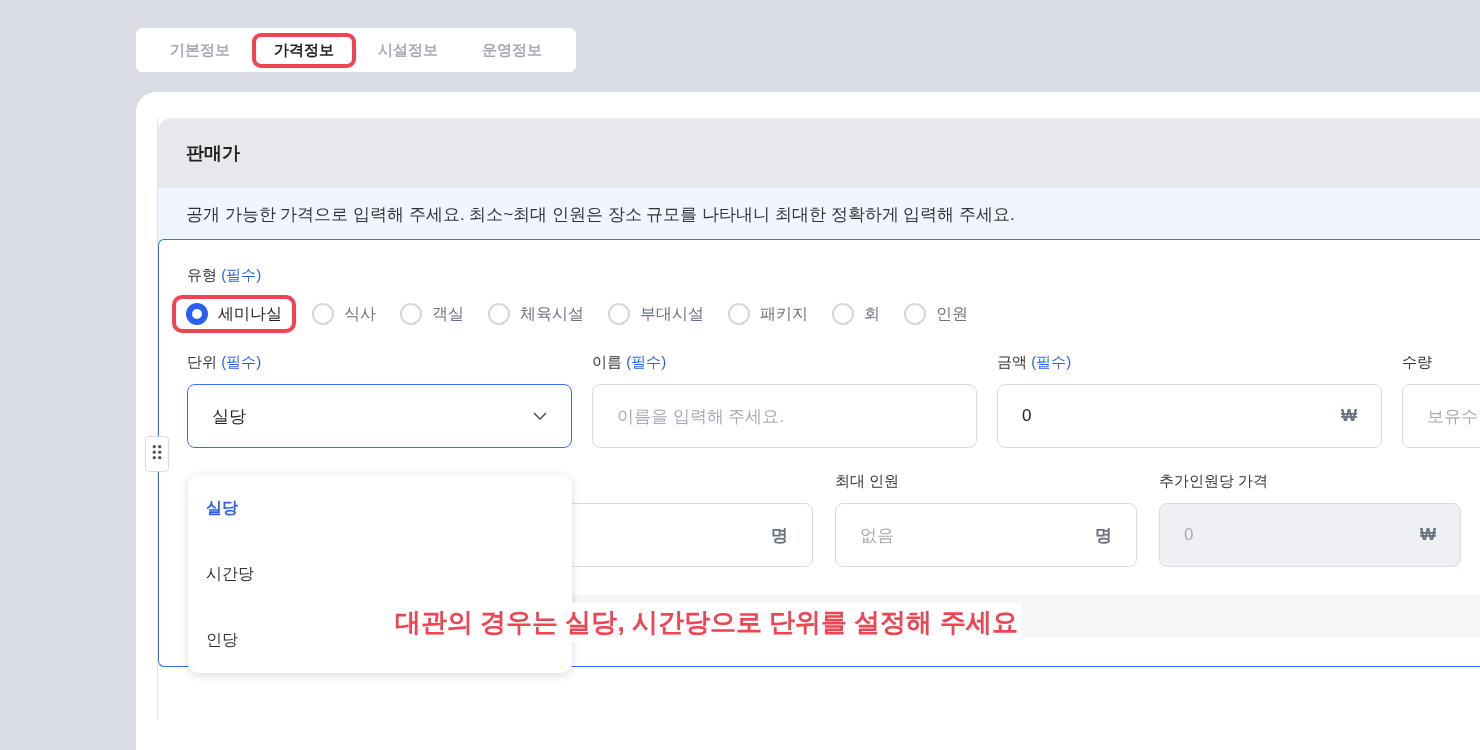 This screenshot has width=1480, height=750. Describe the element at coordinates (432, 314) in the screenshot. I see `radio-option: 객실` at that location.